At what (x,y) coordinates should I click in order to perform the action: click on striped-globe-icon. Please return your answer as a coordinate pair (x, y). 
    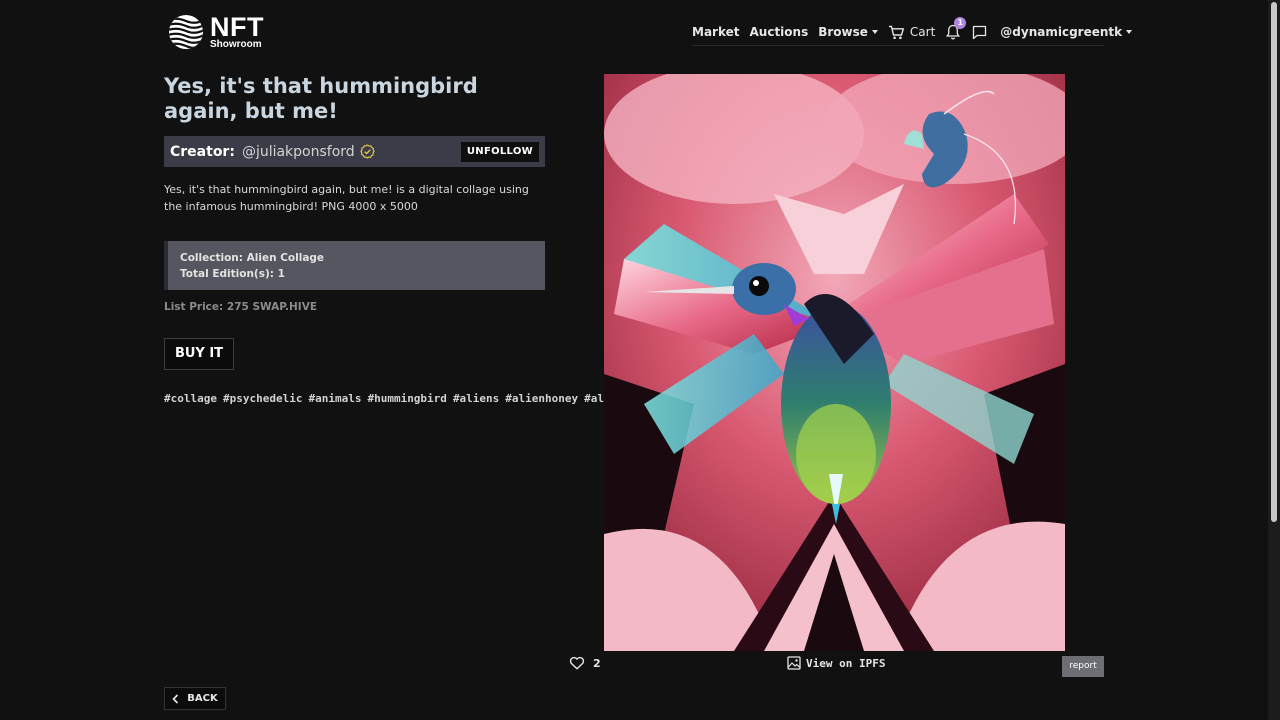
    Looking at the image, I should click on (186, 32).